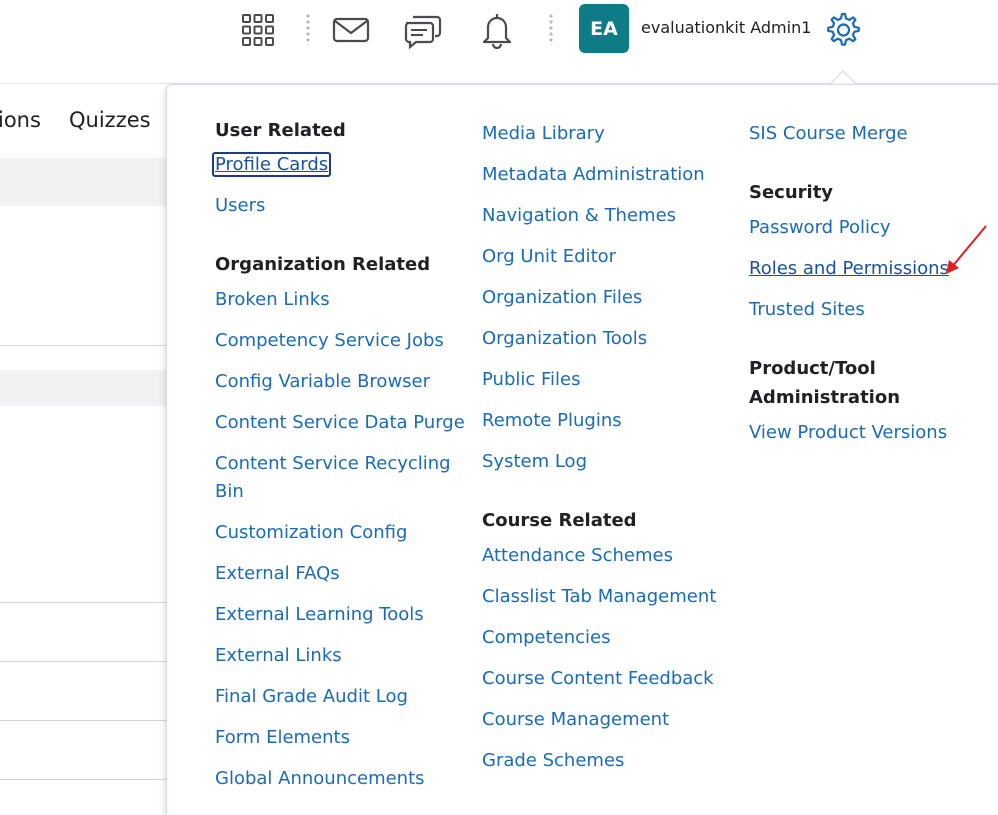 The height and width of the screenshot is (815, 998). I want to click on link-content-service-recycling-bin: Content Service Recycling Bin, so click(333, 477).